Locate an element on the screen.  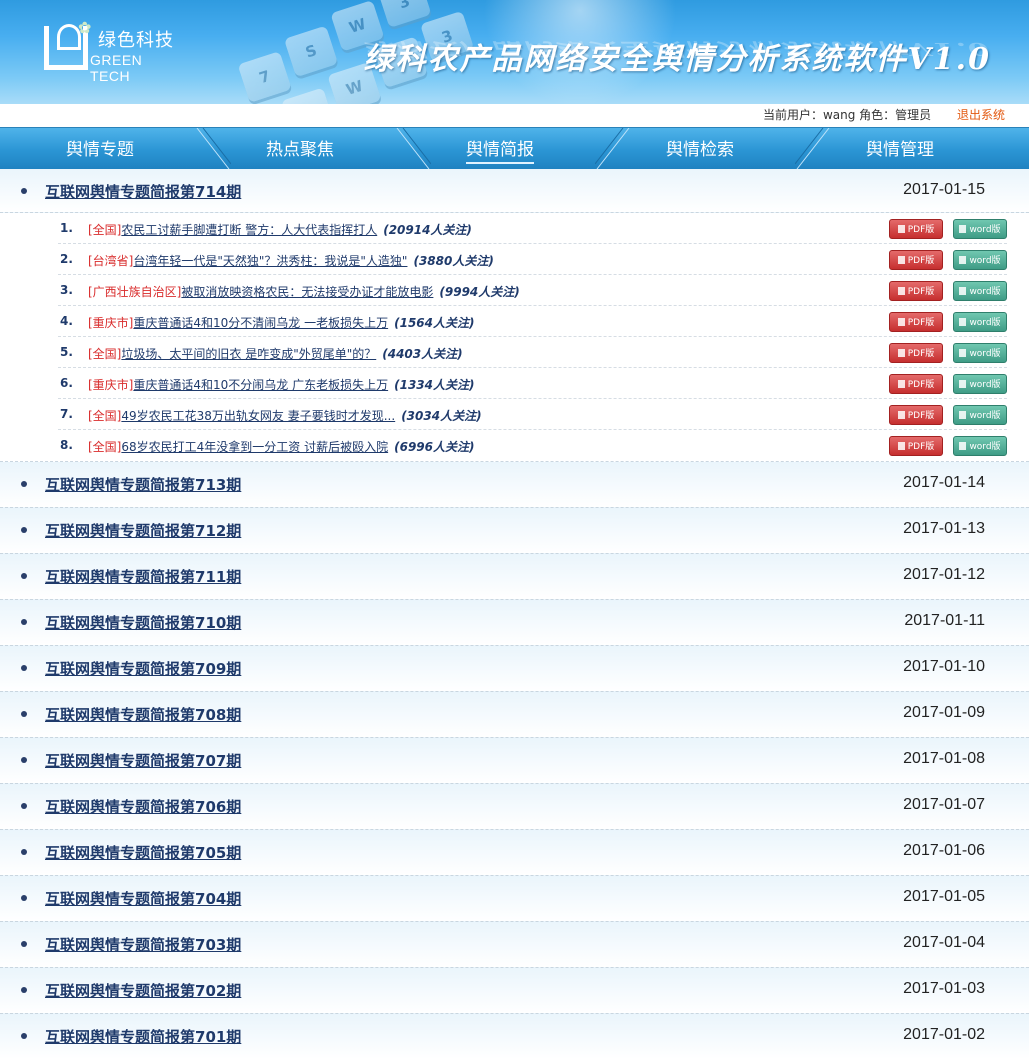
briefing-item-expanded: 互联网舆情专题简报第714期 2017-01-15 is located at coordinates (514, 191).